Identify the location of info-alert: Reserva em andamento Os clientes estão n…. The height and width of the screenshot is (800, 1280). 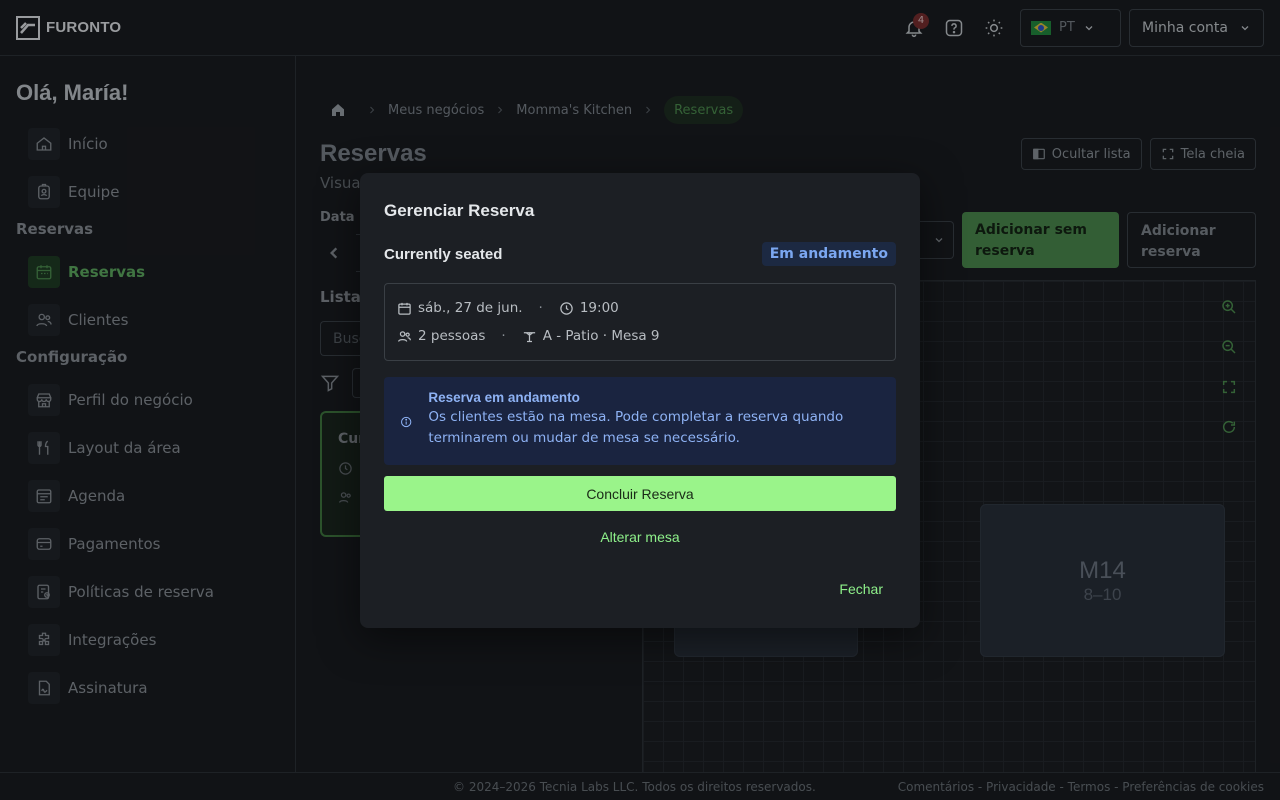
(640, 421).